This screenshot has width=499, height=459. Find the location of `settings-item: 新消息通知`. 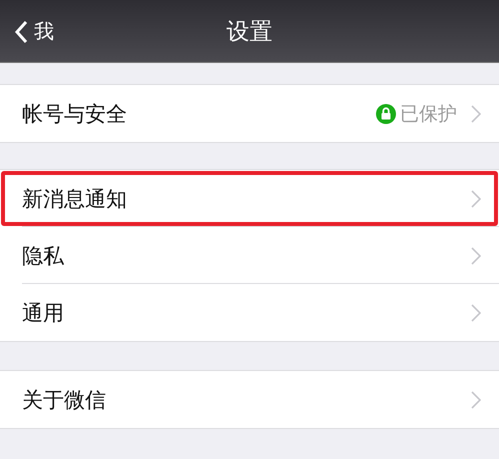

settings-item: 新消息通知 is located at coordinates (249, 198).